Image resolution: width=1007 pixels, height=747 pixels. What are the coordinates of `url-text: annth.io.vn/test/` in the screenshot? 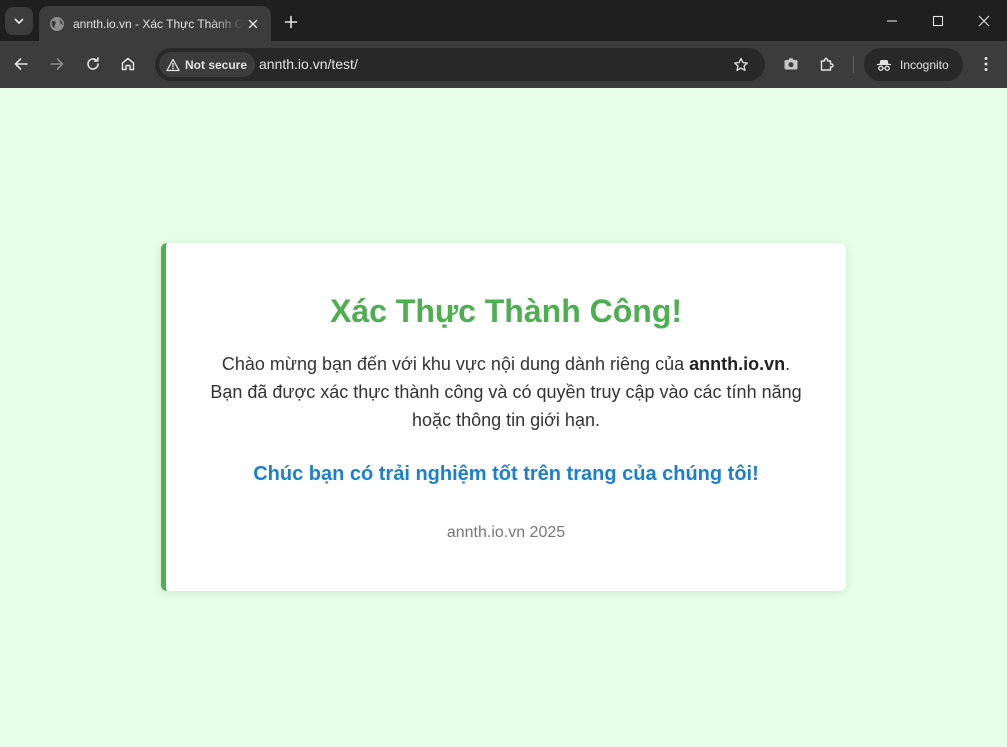 It's located at (308, 64).